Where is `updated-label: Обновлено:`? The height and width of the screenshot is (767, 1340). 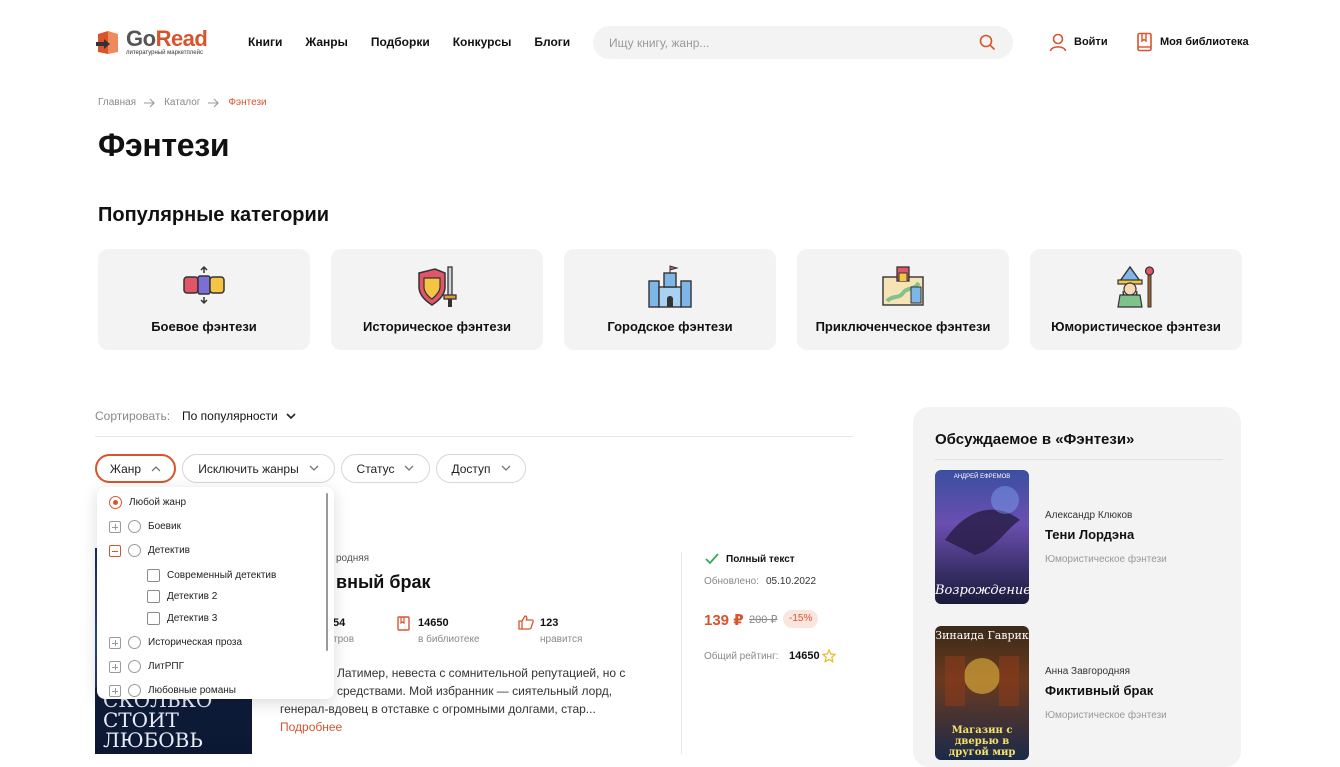
updated-label: Обновлено: is located at coordinates (731, 581).